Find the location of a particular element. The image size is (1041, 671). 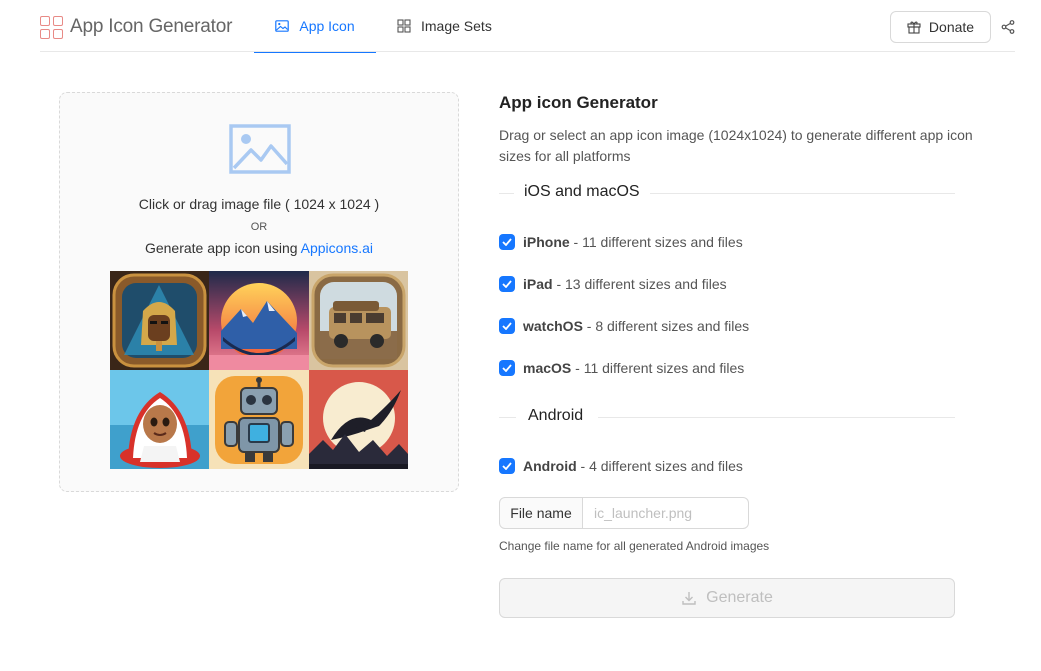

pharaoh-icon is located at coordinates (159, 320).